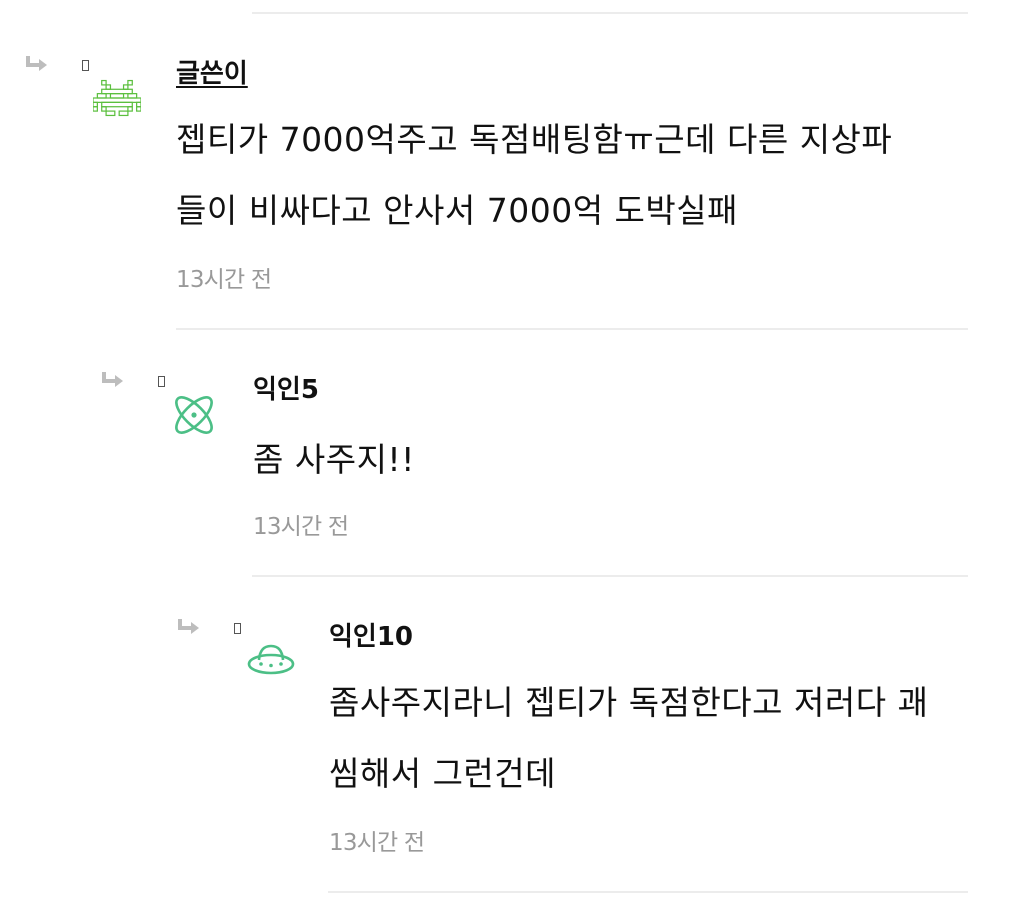  I want to click on comment-text-line: 들이 비싸다고 안사서 7000억 도박실패, so click(457, 210).